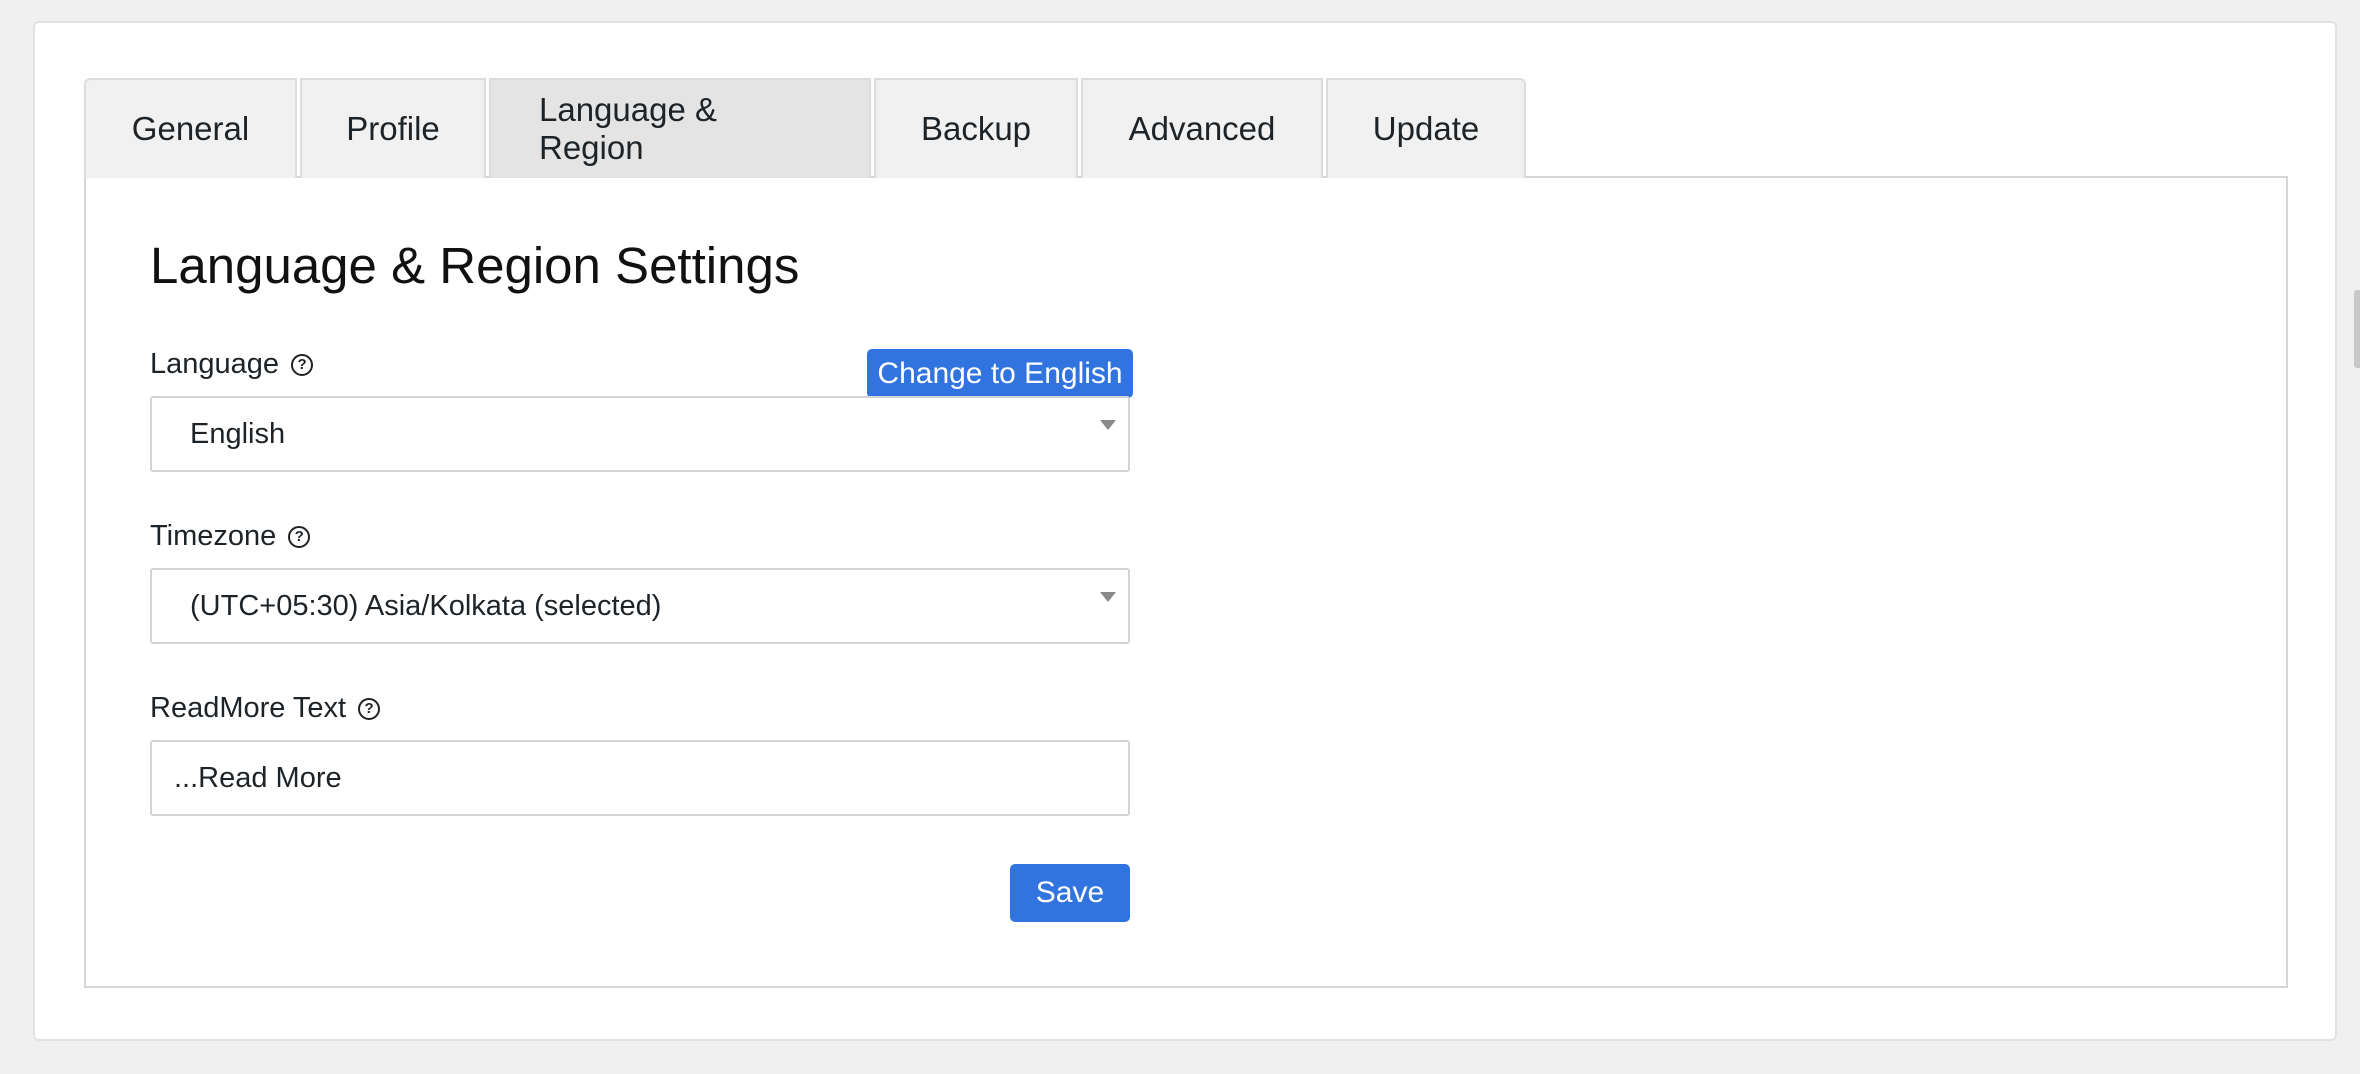  Describe the element at coordinates (190, 128) in the screenshot. I see `tab-general: General` at that location.